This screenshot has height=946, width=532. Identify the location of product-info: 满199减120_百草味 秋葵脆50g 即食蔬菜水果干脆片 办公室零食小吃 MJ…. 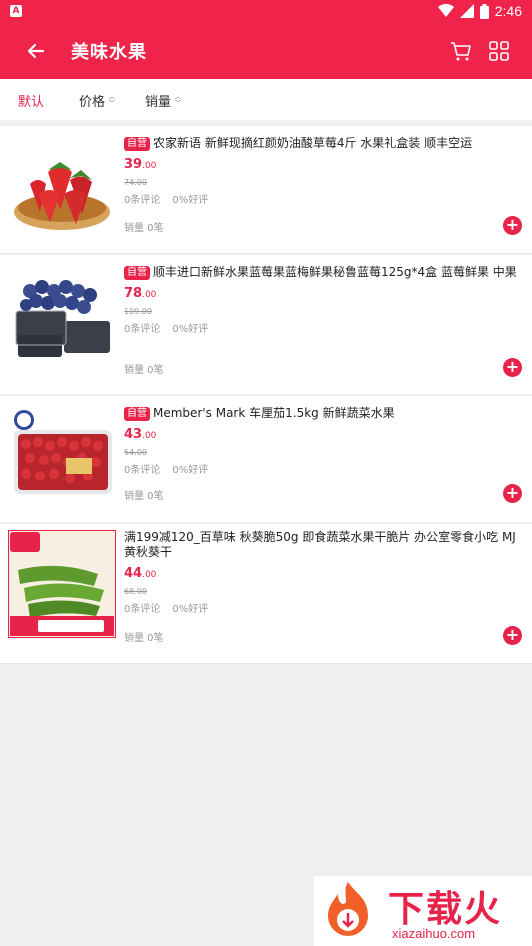
(322, 572).